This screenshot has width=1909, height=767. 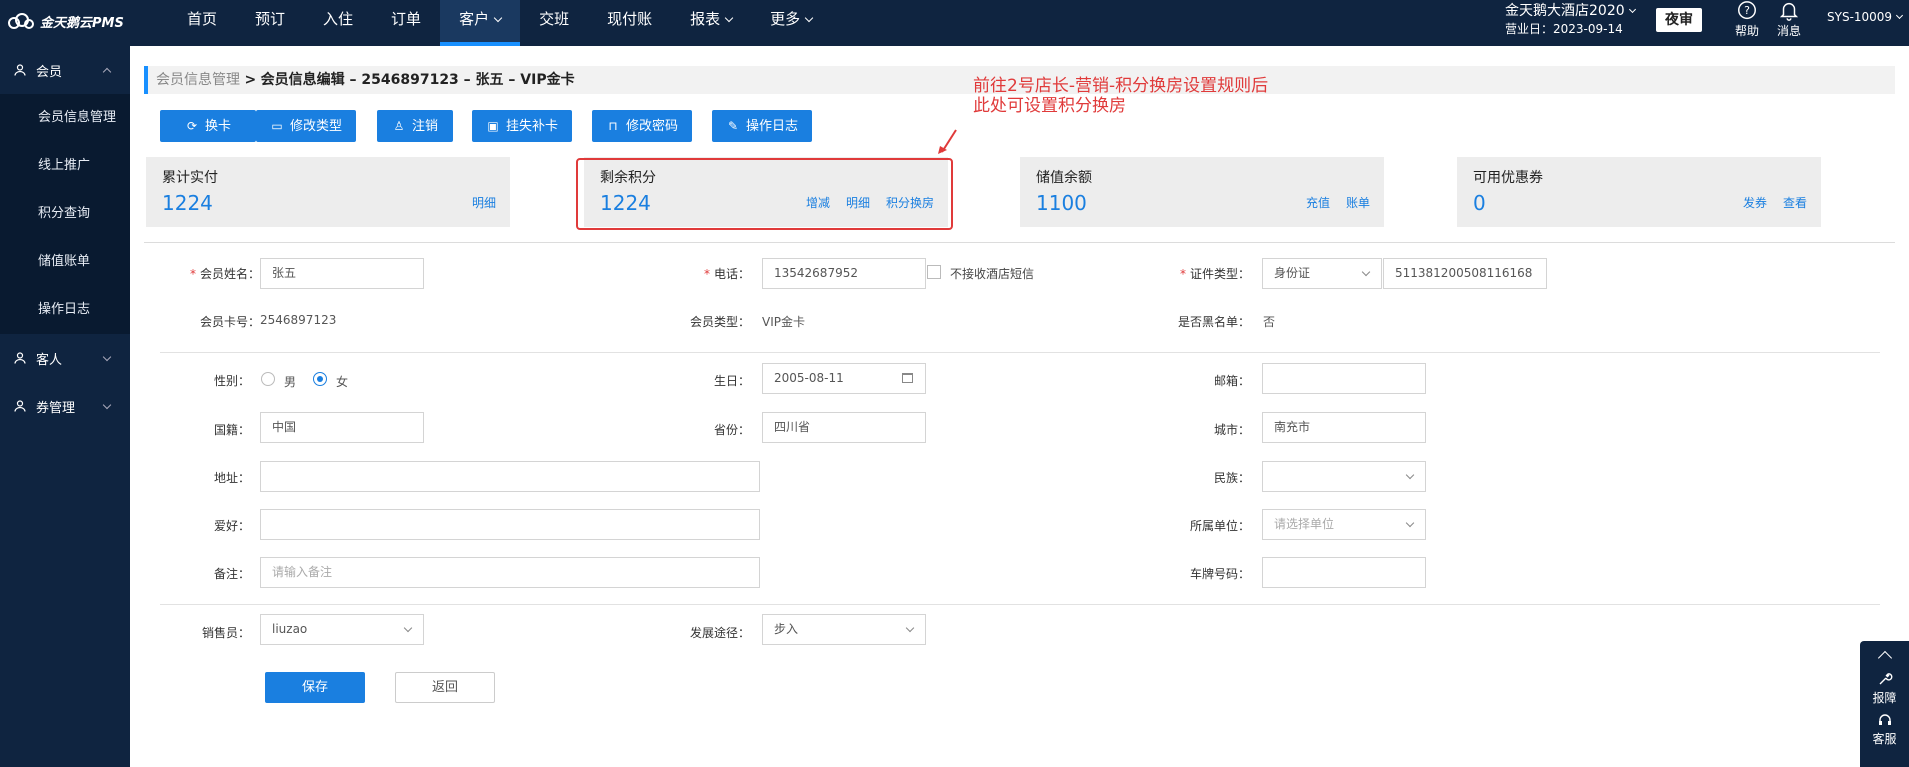 What do you see at coordinates (844, 378) in the screenshot?
I see `birthday-input: 2005-08-11` at bounding box center [844, 378].